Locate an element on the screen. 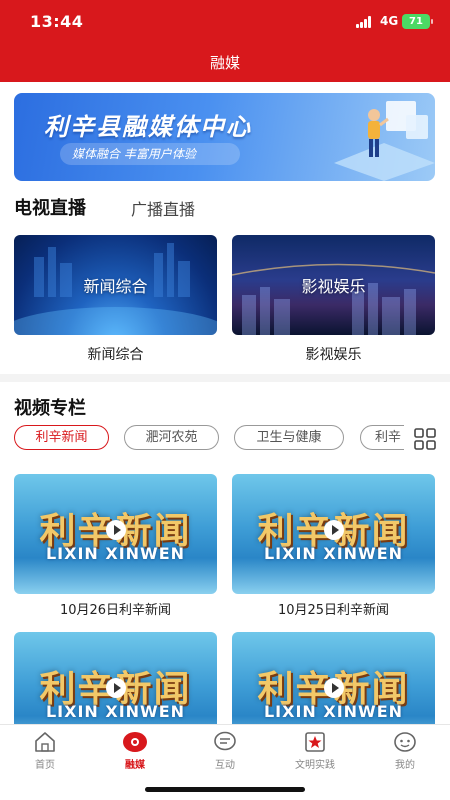 This screenshot has width=450, height=800. banner: 利辛县融媒体中心 媒体融合 丰富用户体验 is located at coordinates (224, 137).